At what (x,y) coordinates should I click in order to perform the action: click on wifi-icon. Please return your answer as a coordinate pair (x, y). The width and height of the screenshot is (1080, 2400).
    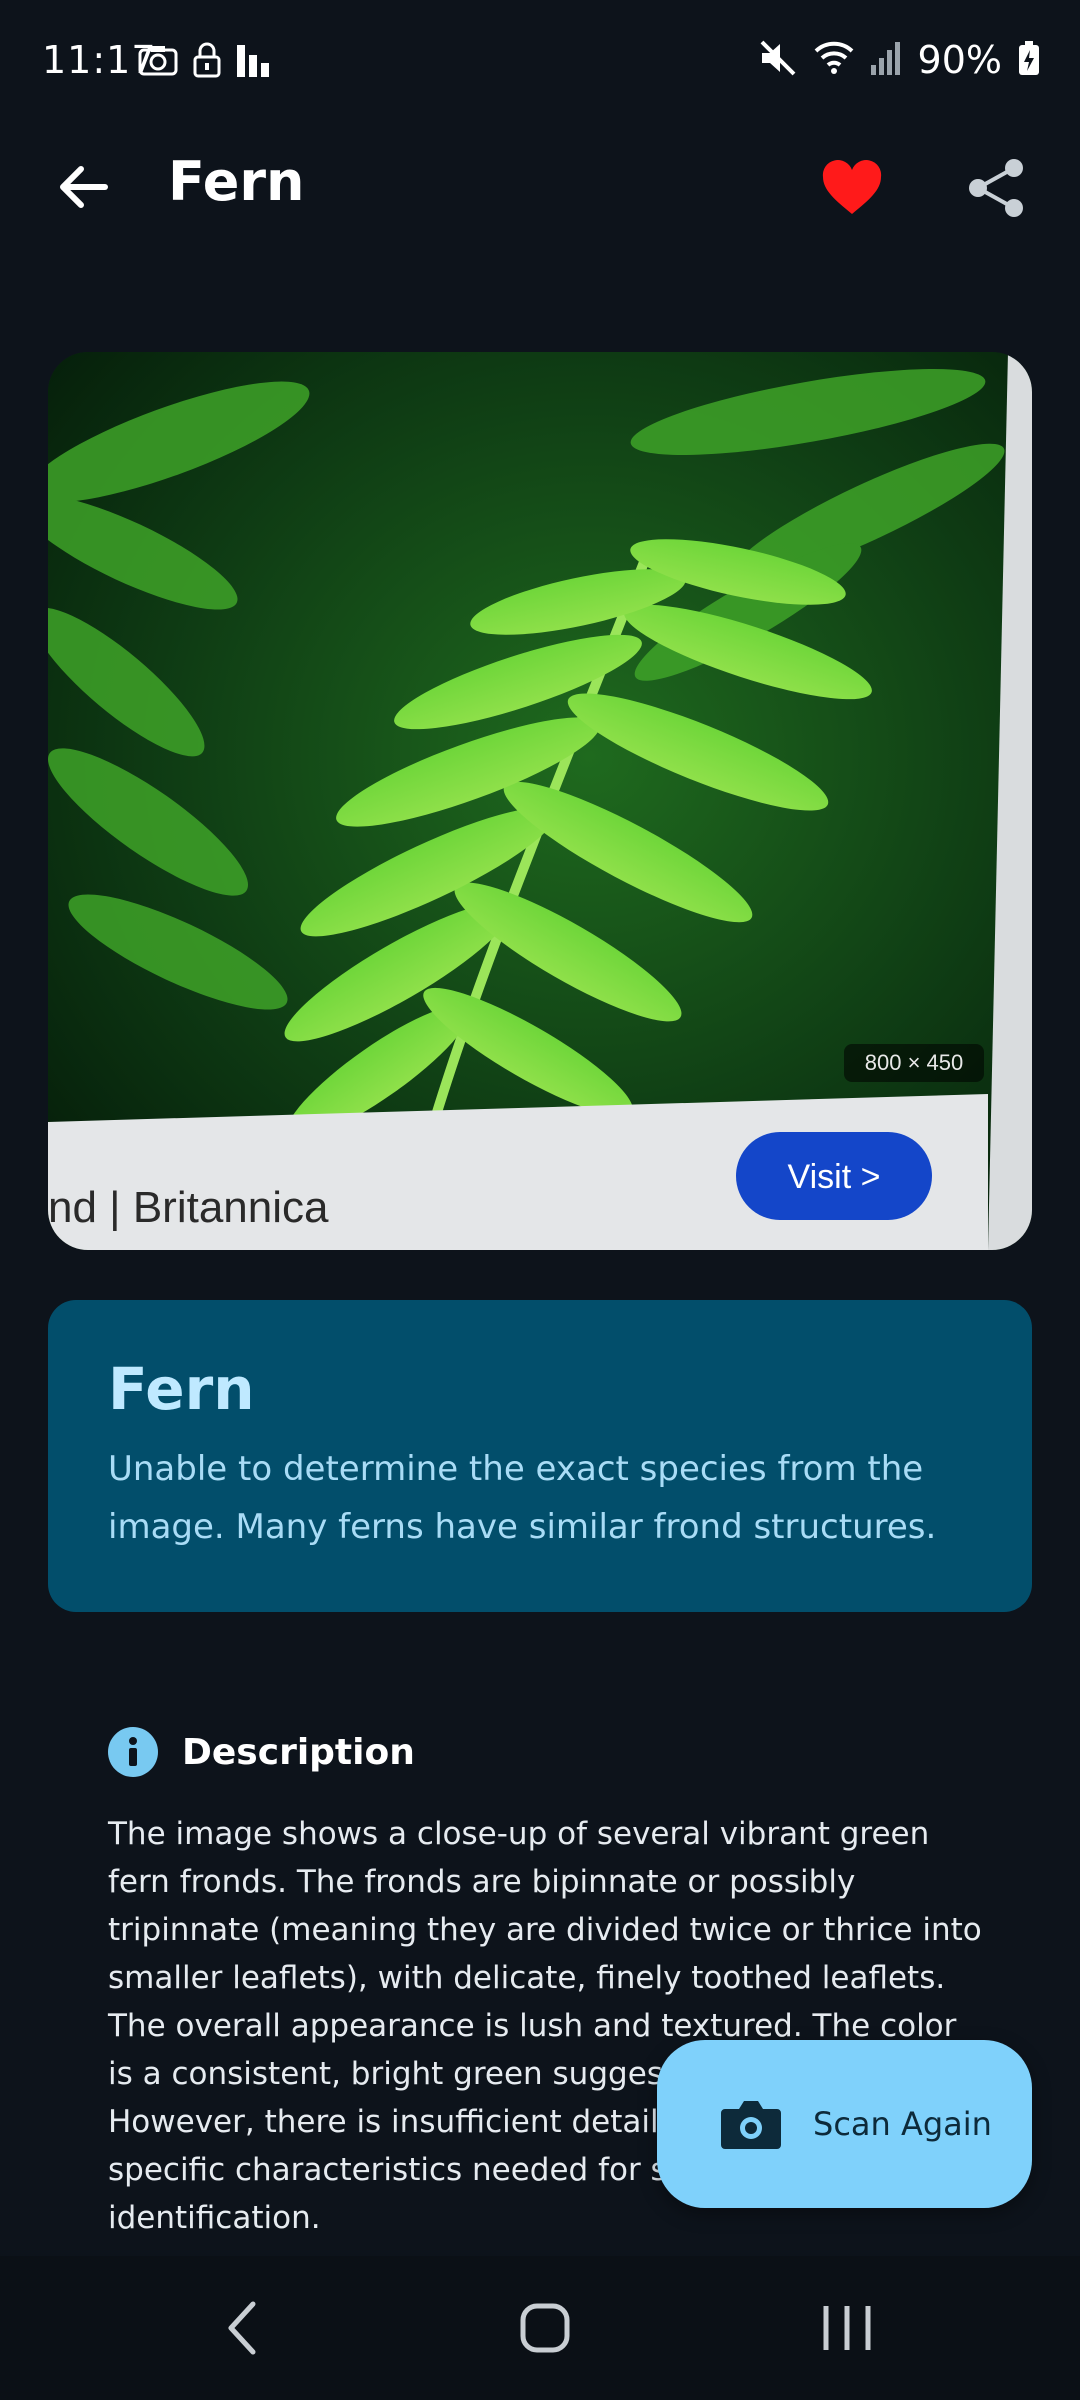
    Looking at the image, I should click on (834, 60).